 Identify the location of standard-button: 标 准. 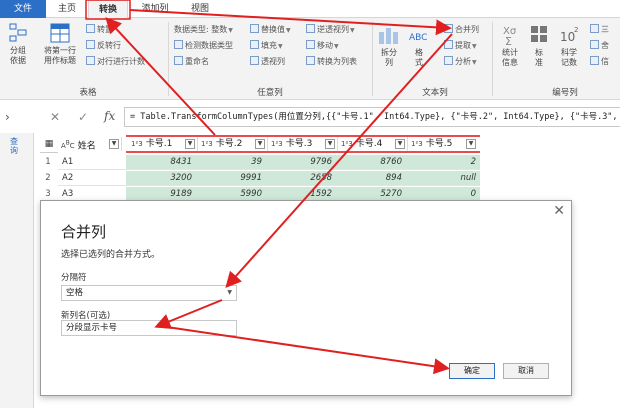
(539, 46).